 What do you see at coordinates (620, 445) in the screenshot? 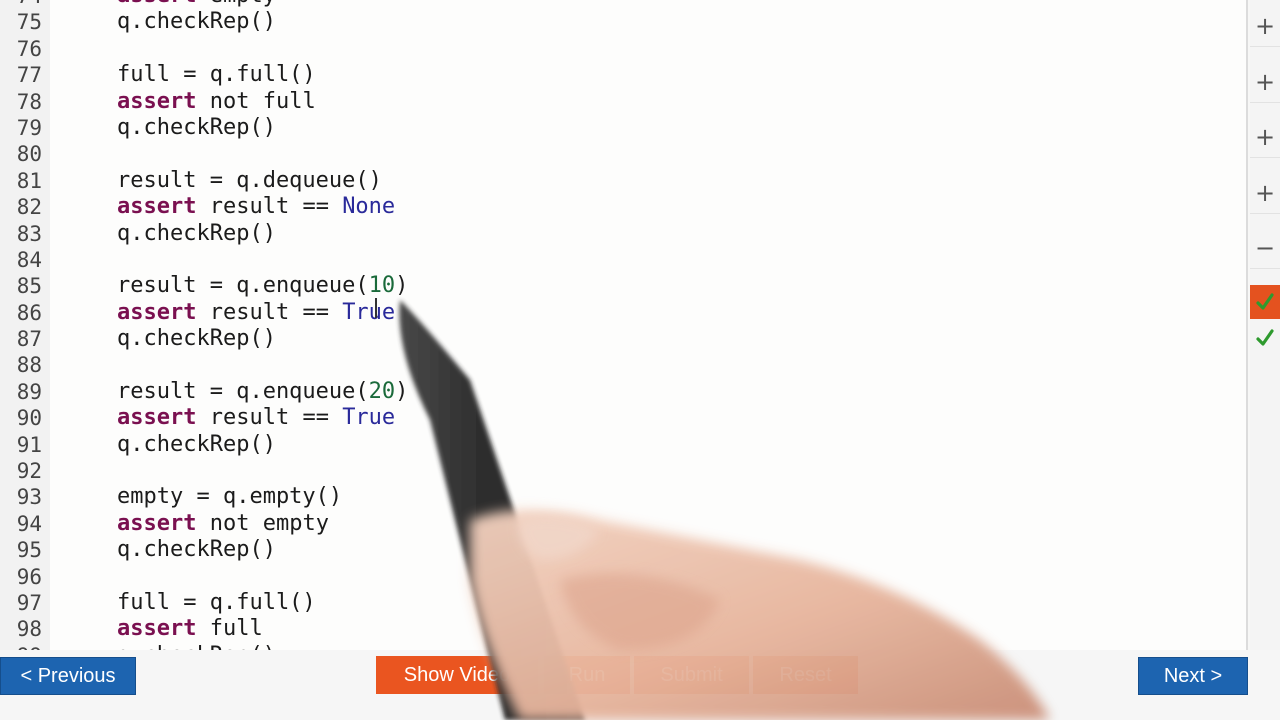
I see `code-line: 91 q.checkRep()` at bounding box center [620, 445].